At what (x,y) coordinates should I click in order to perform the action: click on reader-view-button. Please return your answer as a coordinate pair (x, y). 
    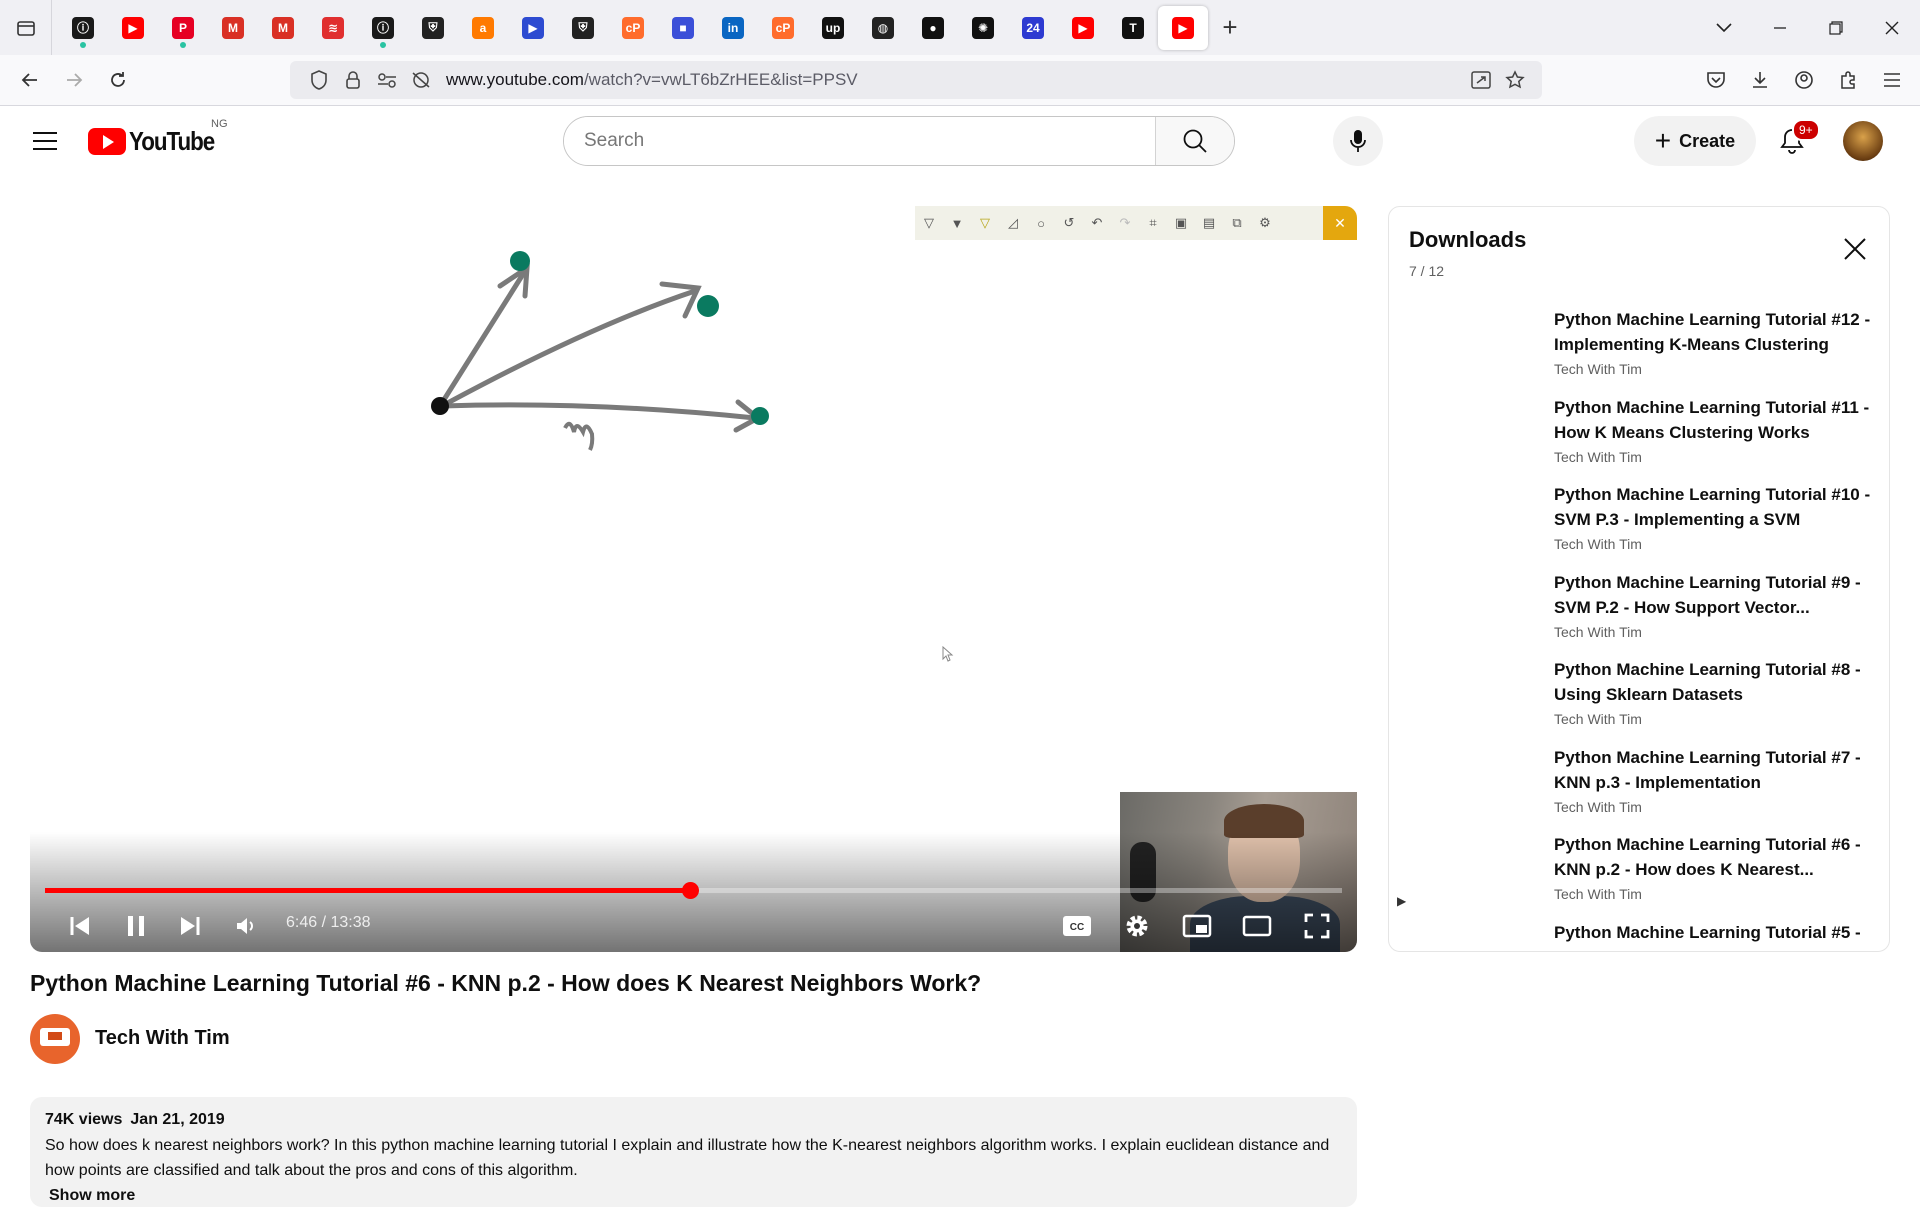
    Looking at the image, I should click on (1481, 80).